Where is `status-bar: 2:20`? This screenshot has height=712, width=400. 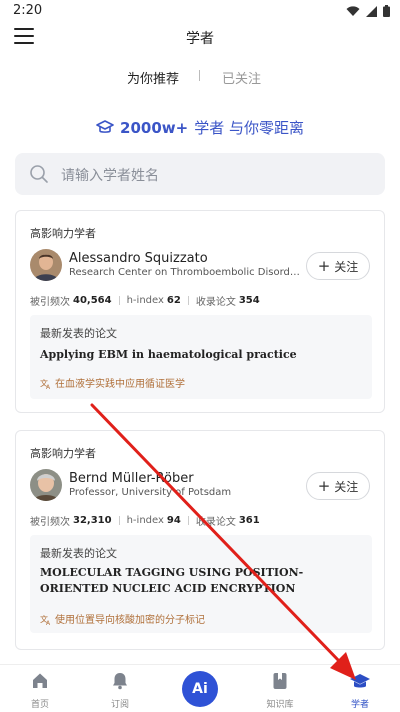 status-bar: 2:20 is located at coordinates (200, 11).